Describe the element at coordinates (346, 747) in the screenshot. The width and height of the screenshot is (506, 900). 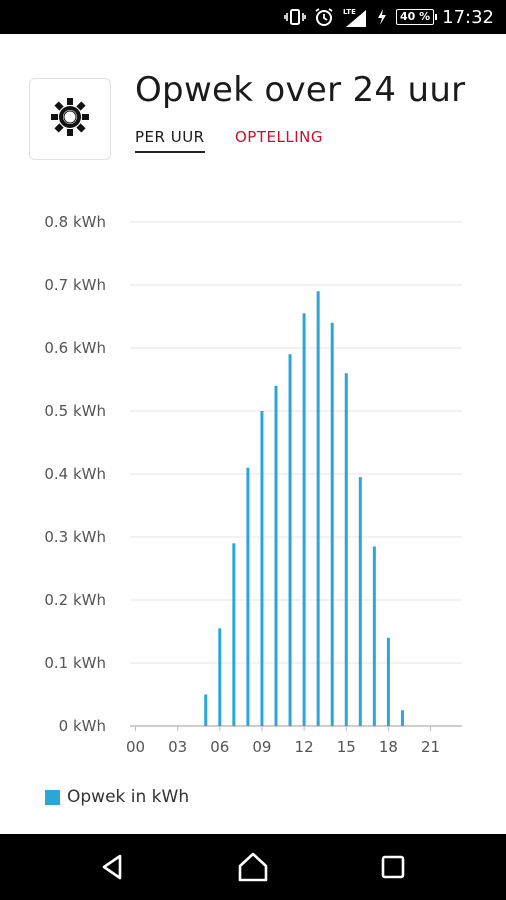
I see `x-tick-label: 15` at that location.